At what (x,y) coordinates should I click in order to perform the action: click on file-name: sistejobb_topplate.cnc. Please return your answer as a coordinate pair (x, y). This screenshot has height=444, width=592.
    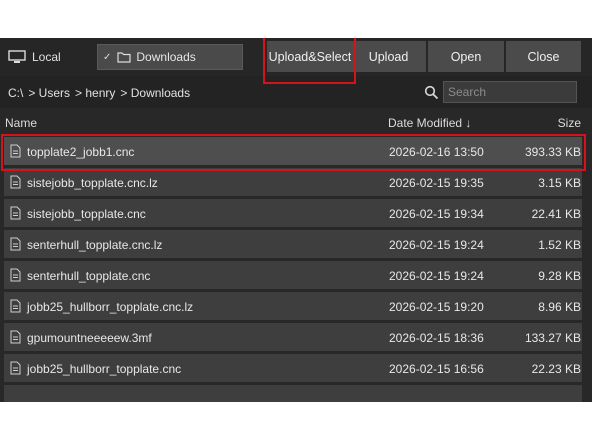
    Looking at the image, I should click on (86, 214).